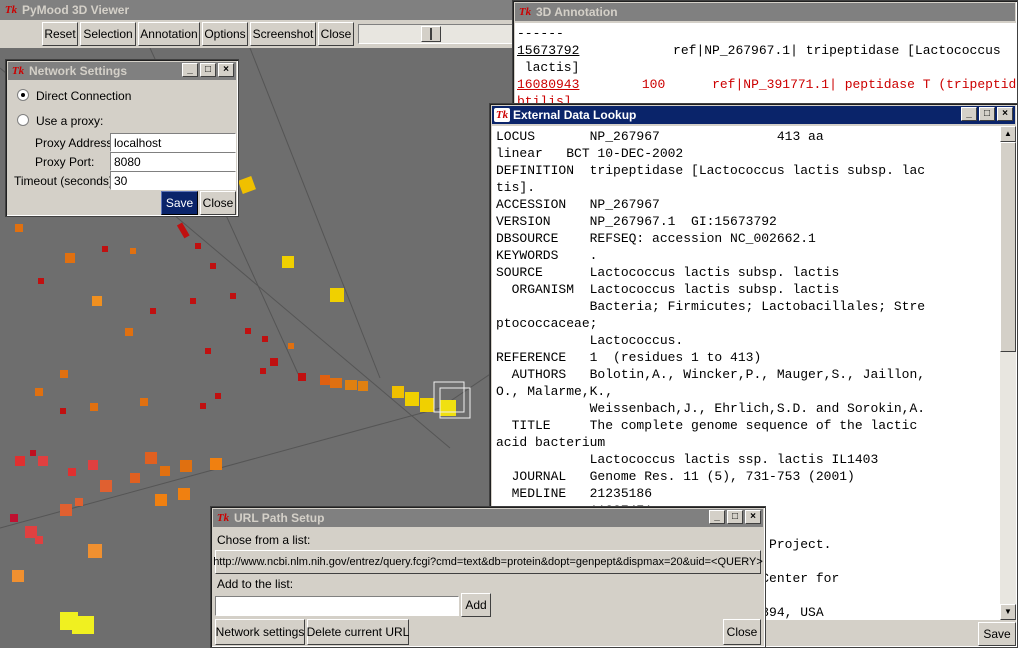 The width and height of the screenshot is (1018, 648). Describe the element at coordinates (742, 632) in the screenshot. I see `close-url-setup-button: Close` at that location.